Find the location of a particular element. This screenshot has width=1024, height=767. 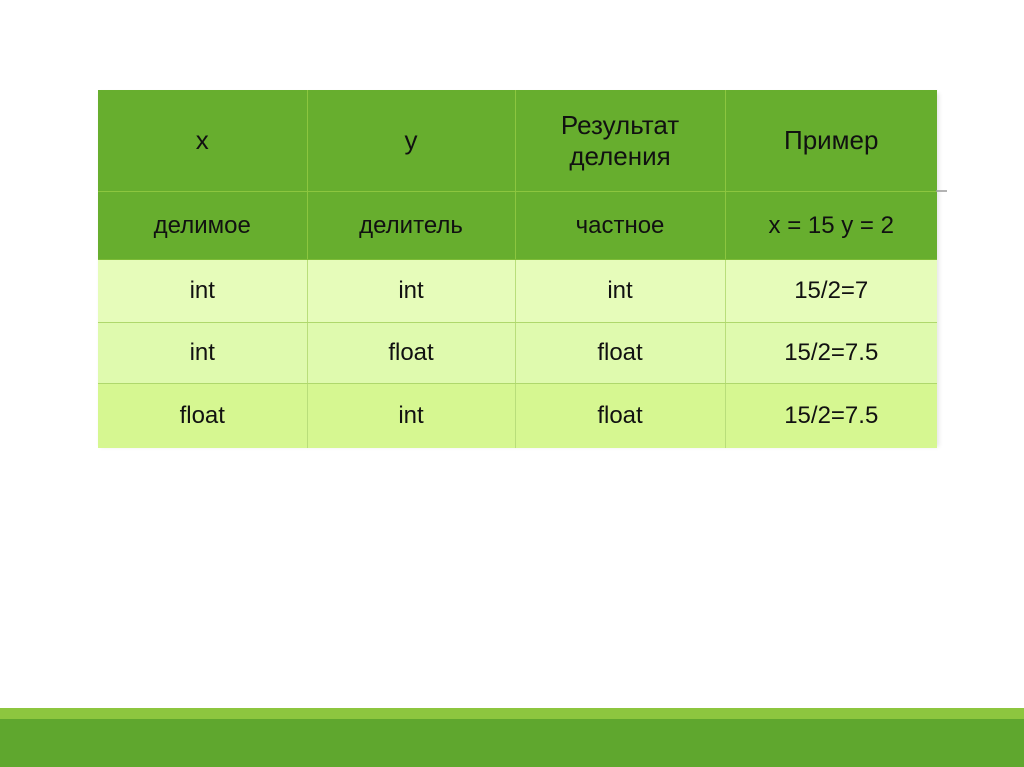

table-header-row-secondary: делимое делитель частное x = 15 y = 2 is located at coordinates (517, 225).